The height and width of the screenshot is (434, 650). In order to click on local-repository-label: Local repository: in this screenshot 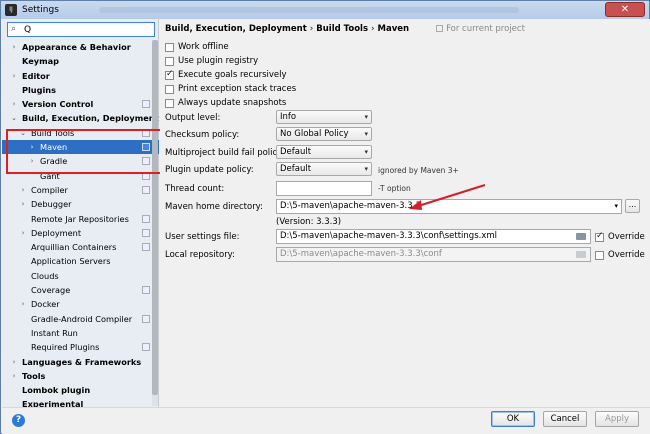, I will do `click(200, 255)`.